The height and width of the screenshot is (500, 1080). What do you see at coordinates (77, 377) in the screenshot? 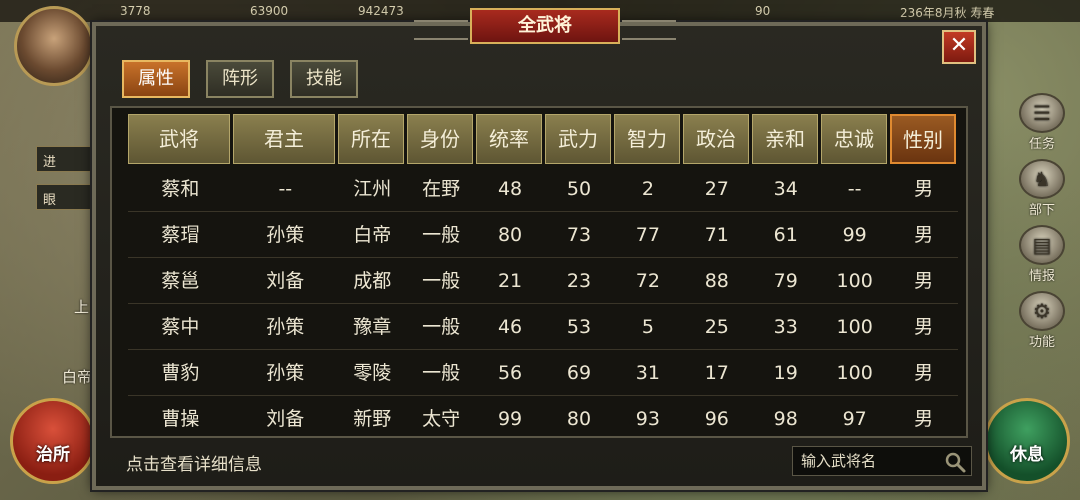
I see `map-label-2: 白帝` at bounding box center [77, 377].